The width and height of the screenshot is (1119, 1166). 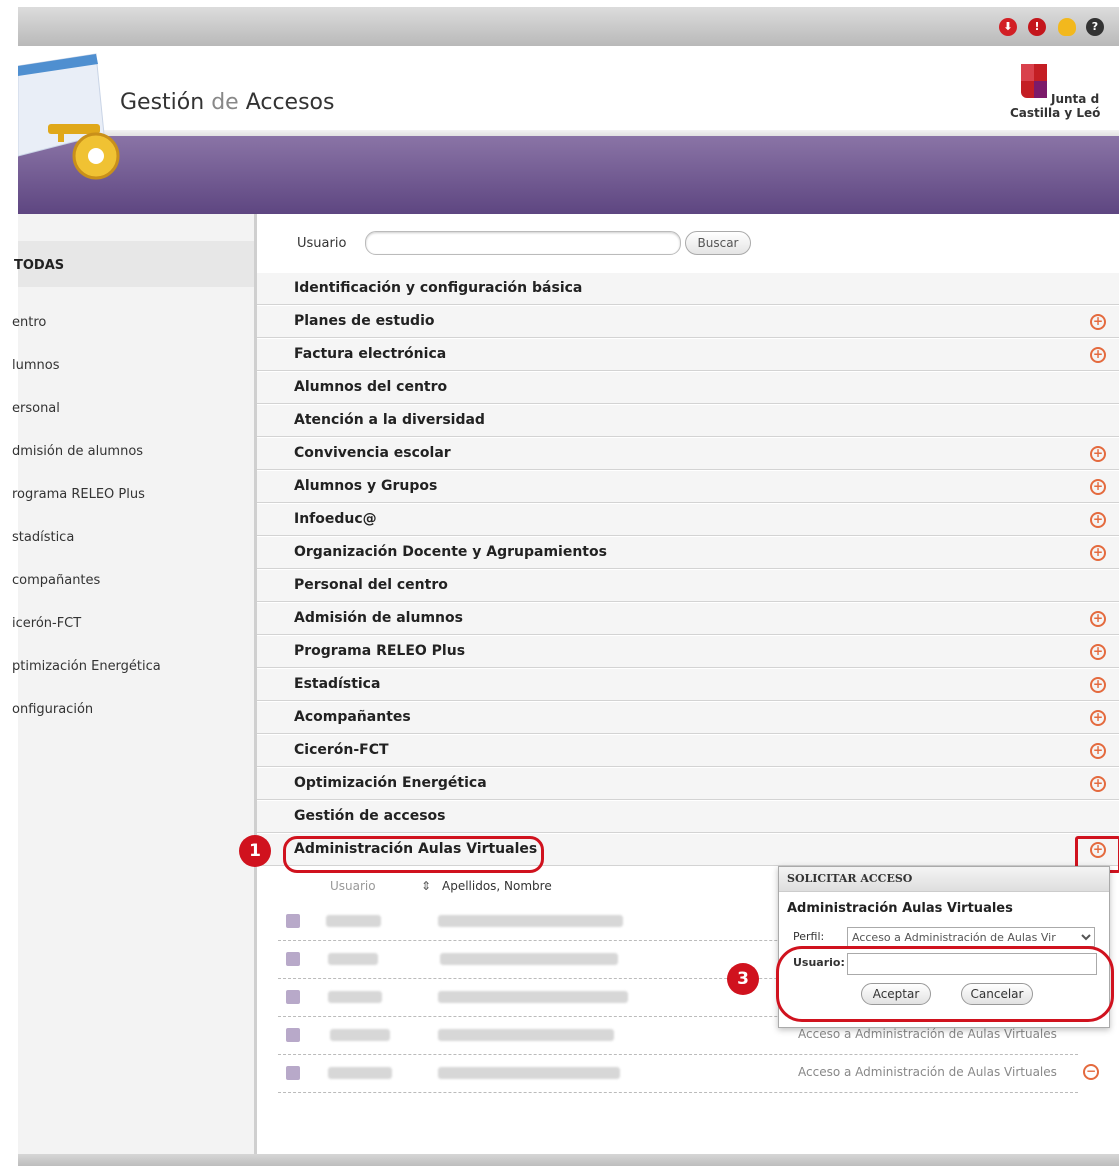 What do you see at coordinates (688, 388) in the screenshot?
I see `module-row: Alumnos del centro` at bounding box center [688, 388].